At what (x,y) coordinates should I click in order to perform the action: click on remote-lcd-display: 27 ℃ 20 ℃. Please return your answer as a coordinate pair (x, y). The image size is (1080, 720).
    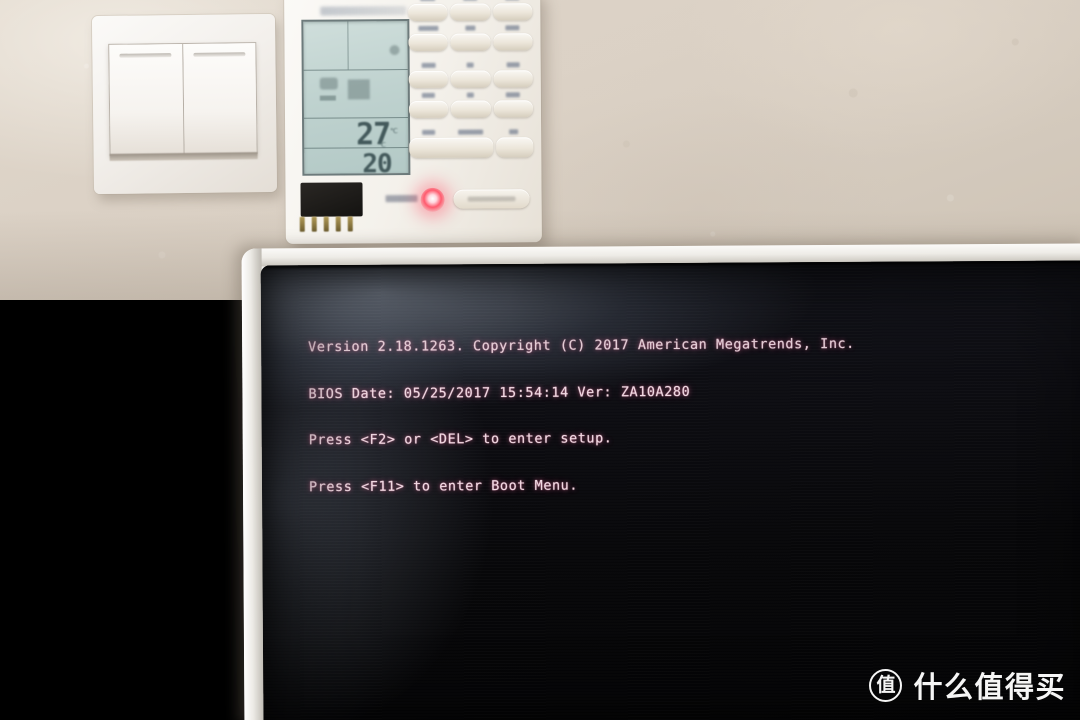
    Looking at the image, I should click on (356, 99).